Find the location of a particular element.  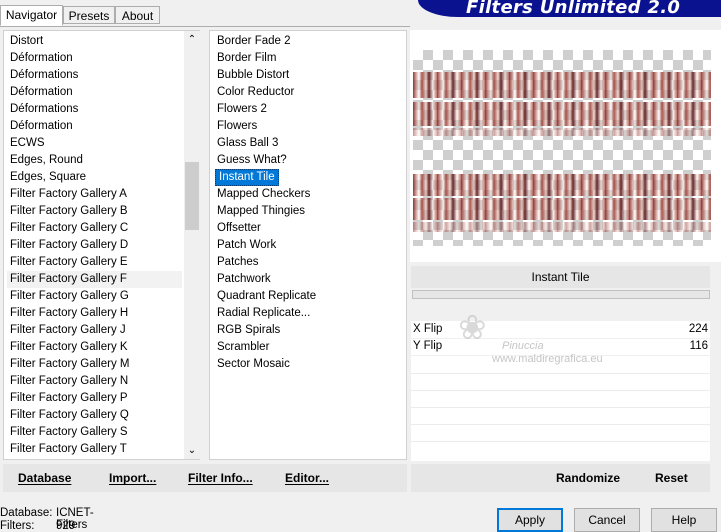

category-item: Filter Factory Gallery A is located at coordinates (68, 194).